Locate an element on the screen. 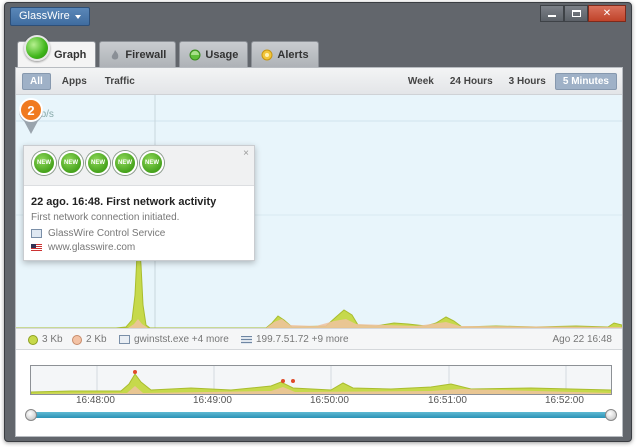 This screenshot has width=640, height=447. time-range-filters: Week 24 Hours 3 Hours 5 Minutes is located at coordinates (509, 81).